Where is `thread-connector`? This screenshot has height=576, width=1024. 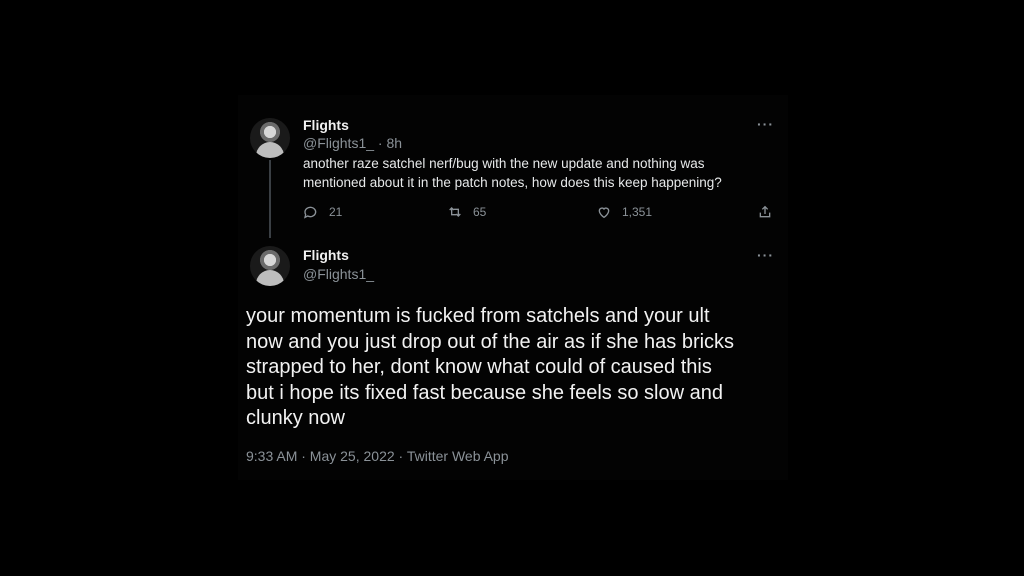
thread-connector is located at coordinates (270, 199).